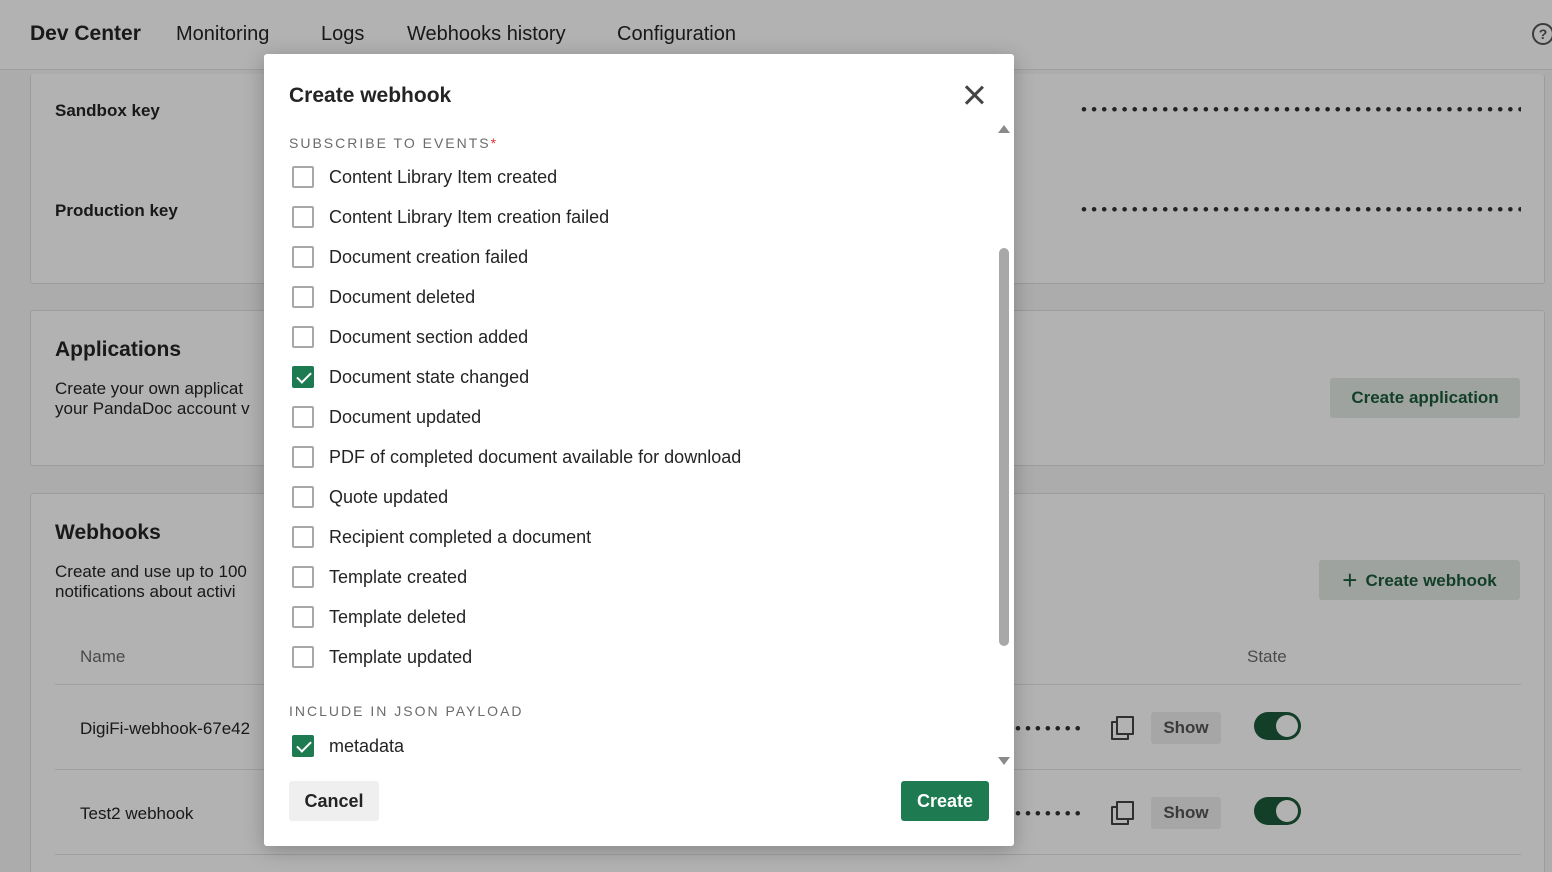 The height and width of the screenshot is (872, 1552). Describe the element at coordinates (389, 496) in the screenshot. I see `event-option-label: Quote updated` at that location.